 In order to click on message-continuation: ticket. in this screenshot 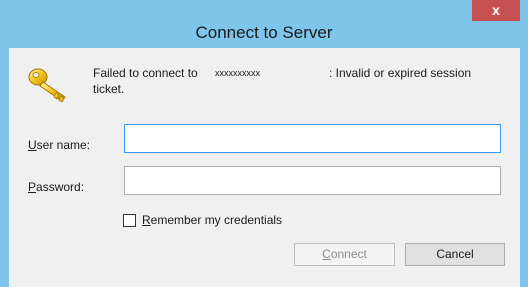, I will do `click(109, 89)`.